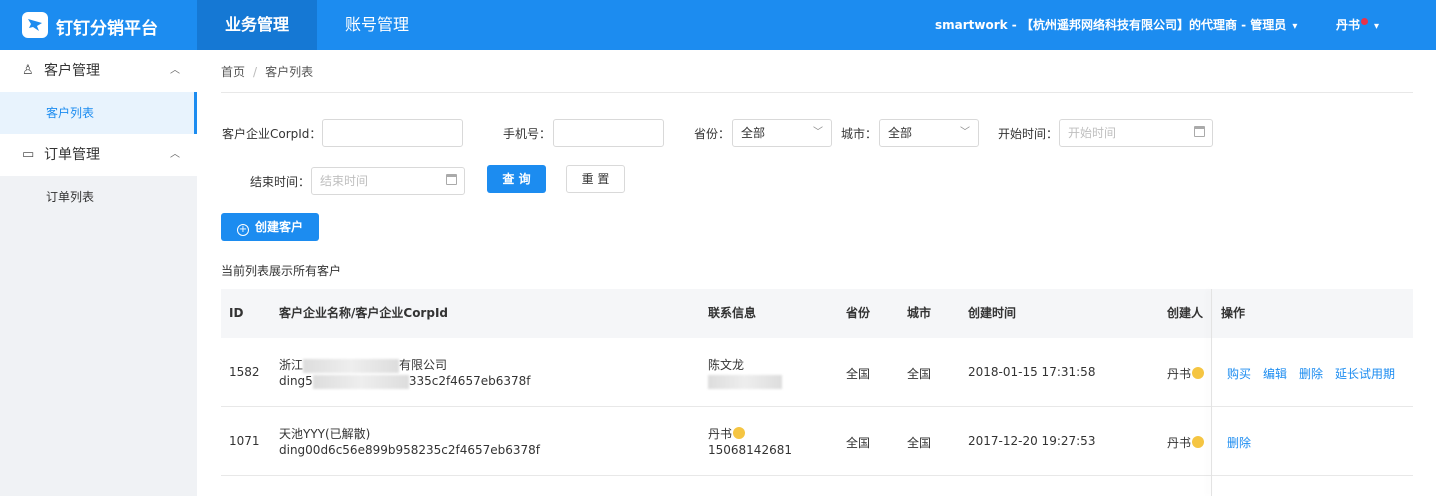 The height and width of the screenshot is (496, 1436). Describe the element at coordinates (859, 134) in the screenshot. I see `city-label: 城市：` at that location.